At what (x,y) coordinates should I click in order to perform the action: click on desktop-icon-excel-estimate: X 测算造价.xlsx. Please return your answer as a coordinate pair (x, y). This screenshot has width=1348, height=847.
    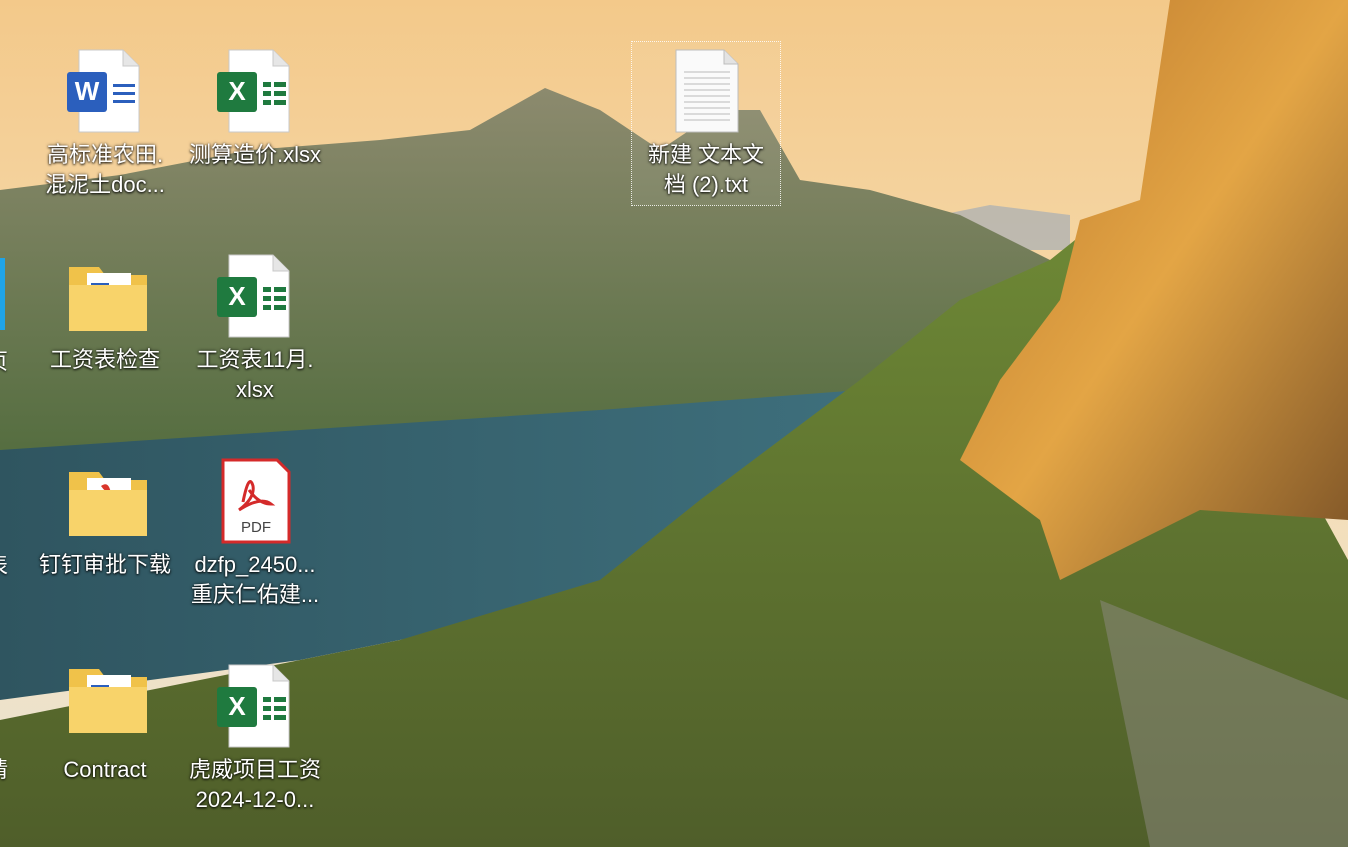
    Looking at the image, I should click on (255, 124).